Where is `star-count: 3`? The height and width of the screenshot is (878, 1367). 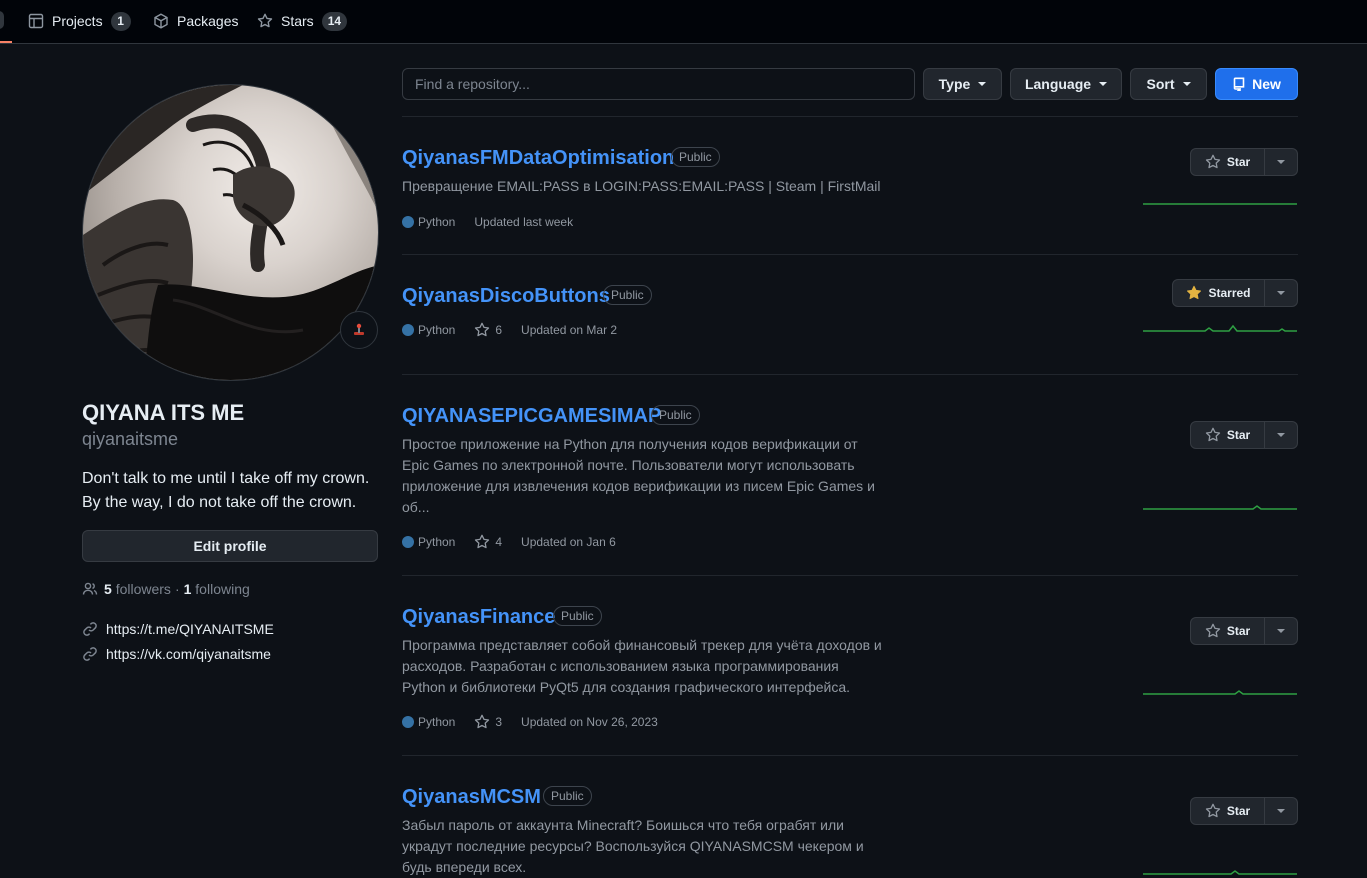 star-count: 3 is located at coordinates (499, 722).